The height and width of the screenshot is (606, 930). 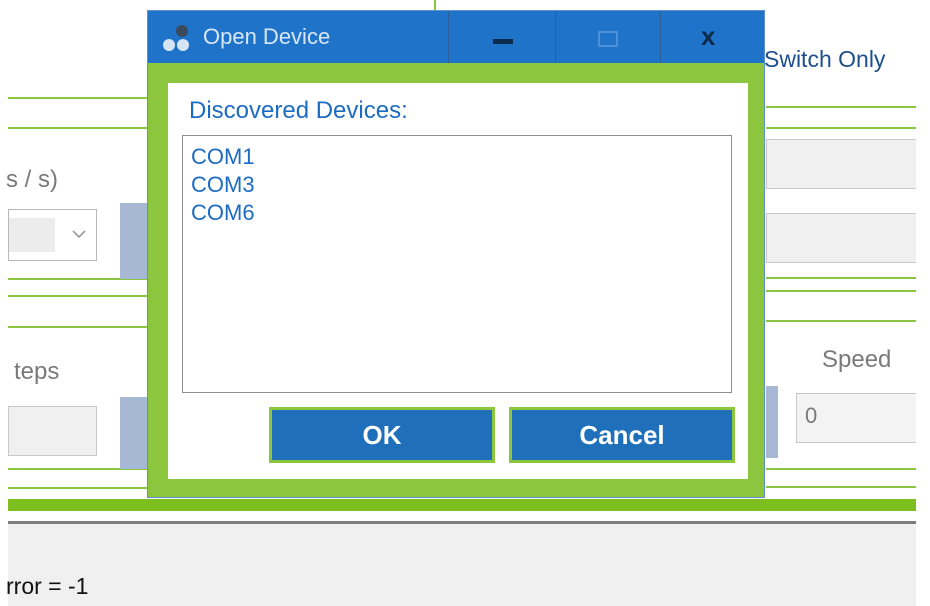 I want to click on maximize-button, so click(x=607, y=37).